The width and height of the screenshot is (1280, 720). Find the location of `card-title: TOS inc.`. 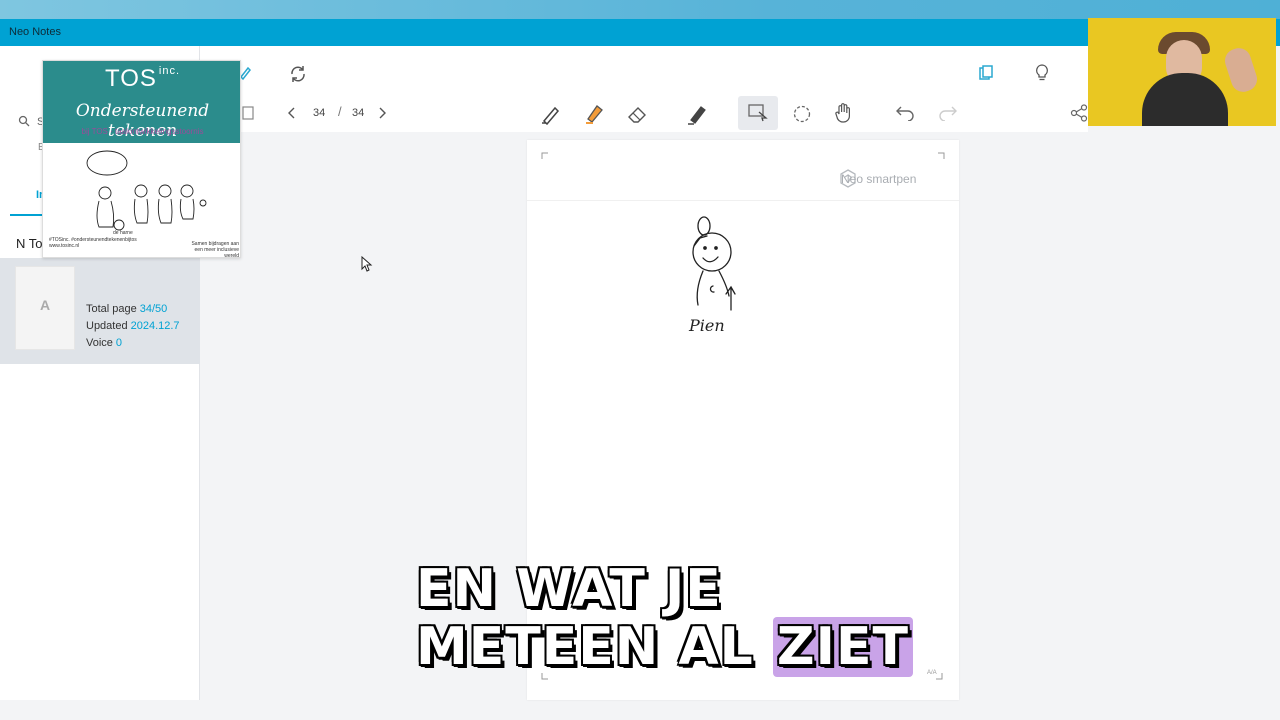

card-title: TOS inc. is located at coordinates (141, 79).